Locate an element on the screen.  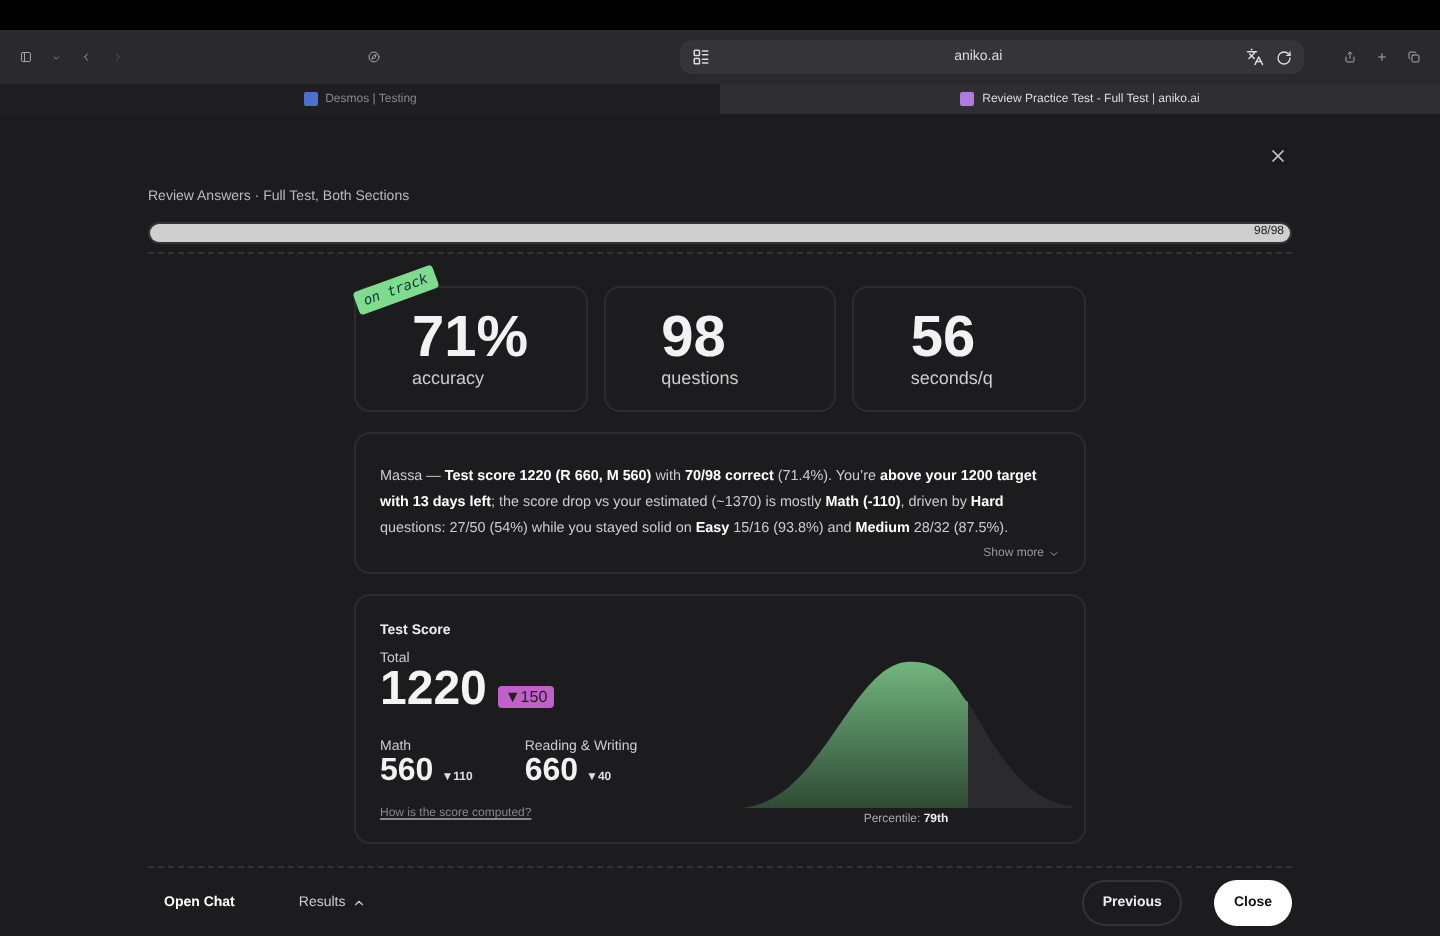
reload-icon is located at coordinates (1284, 57).